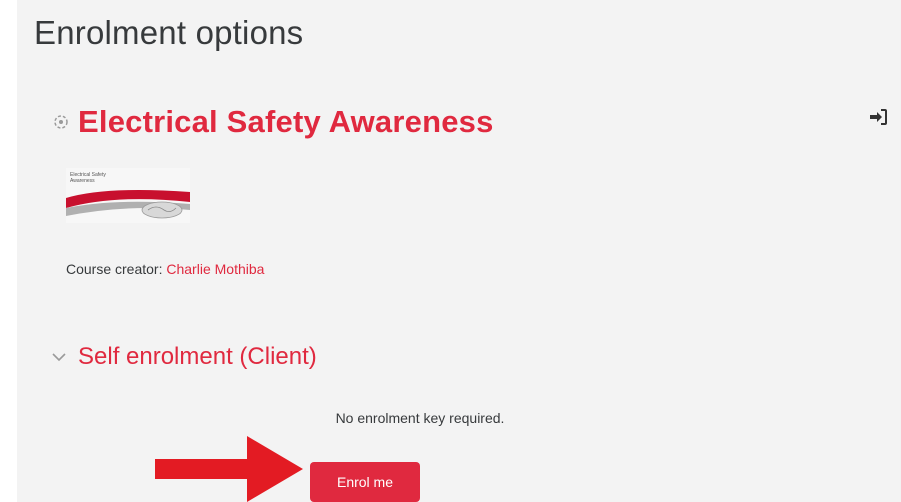  Describe the element at coordinates (61, 122) in the screenshot. I see `course-icon` at that location.